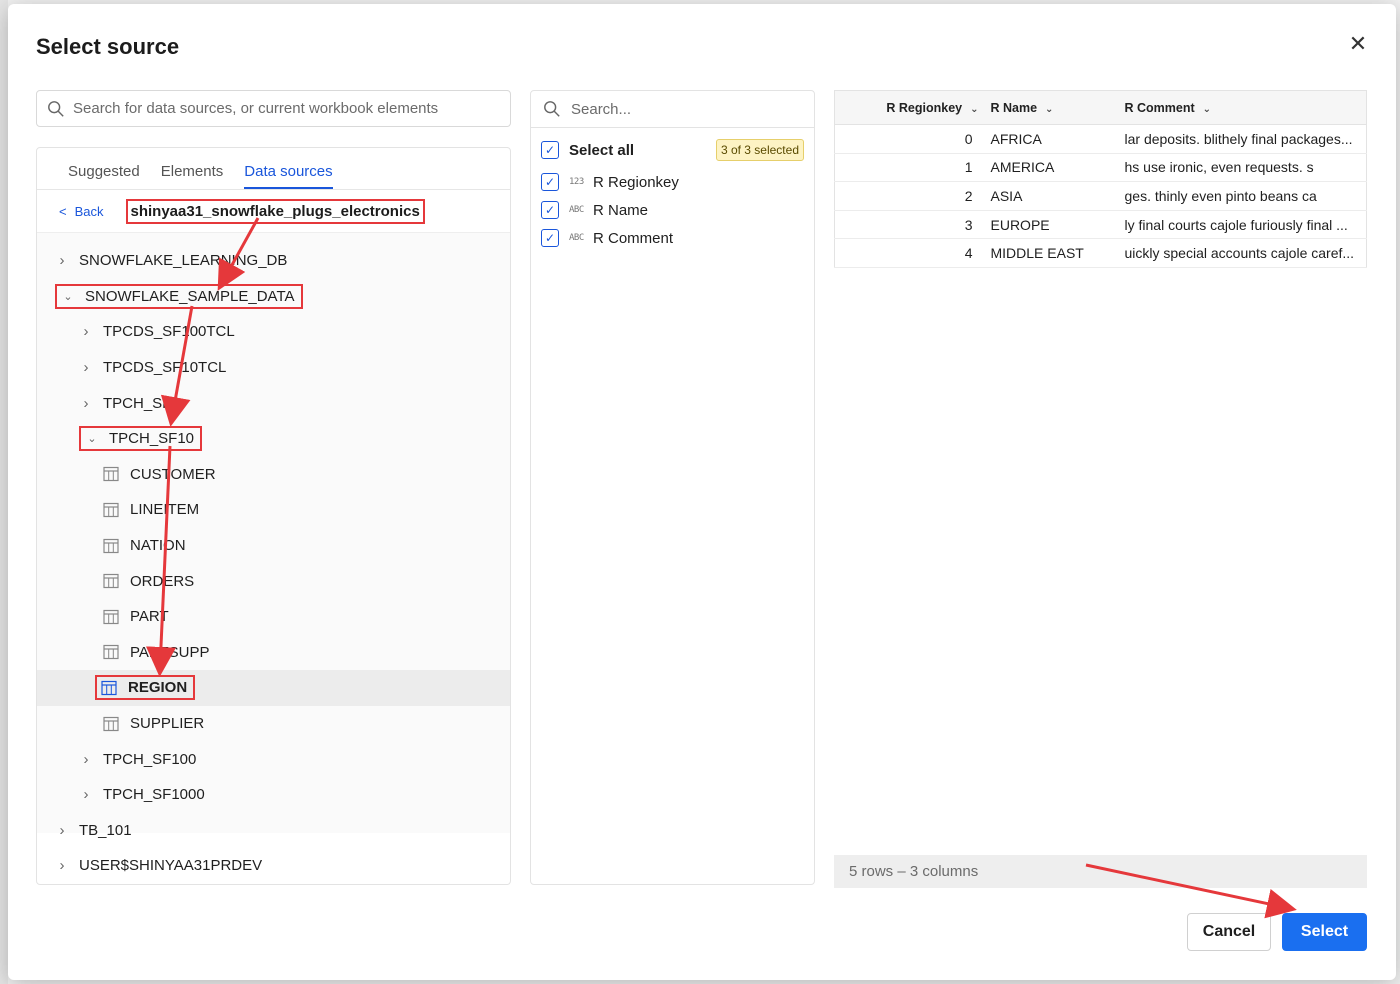  I want to click on tab-suggested: Suggested, so click(104, 176).